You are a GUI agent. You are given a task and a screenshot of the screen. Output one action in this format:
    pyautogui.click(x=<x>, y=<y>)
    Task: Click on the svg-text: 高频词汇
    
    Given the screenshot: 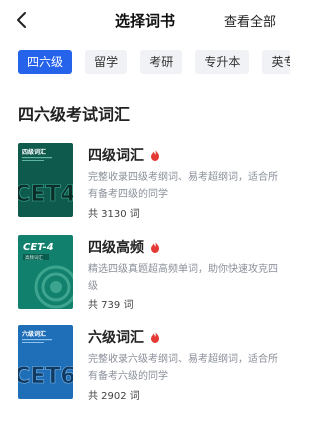 What is the action you would take?
    pyautogui.click(x=34, y=257)
    